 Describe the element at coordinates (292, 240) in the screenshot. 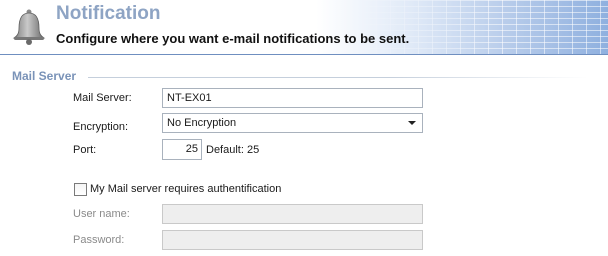

I see `password-input` at that location.